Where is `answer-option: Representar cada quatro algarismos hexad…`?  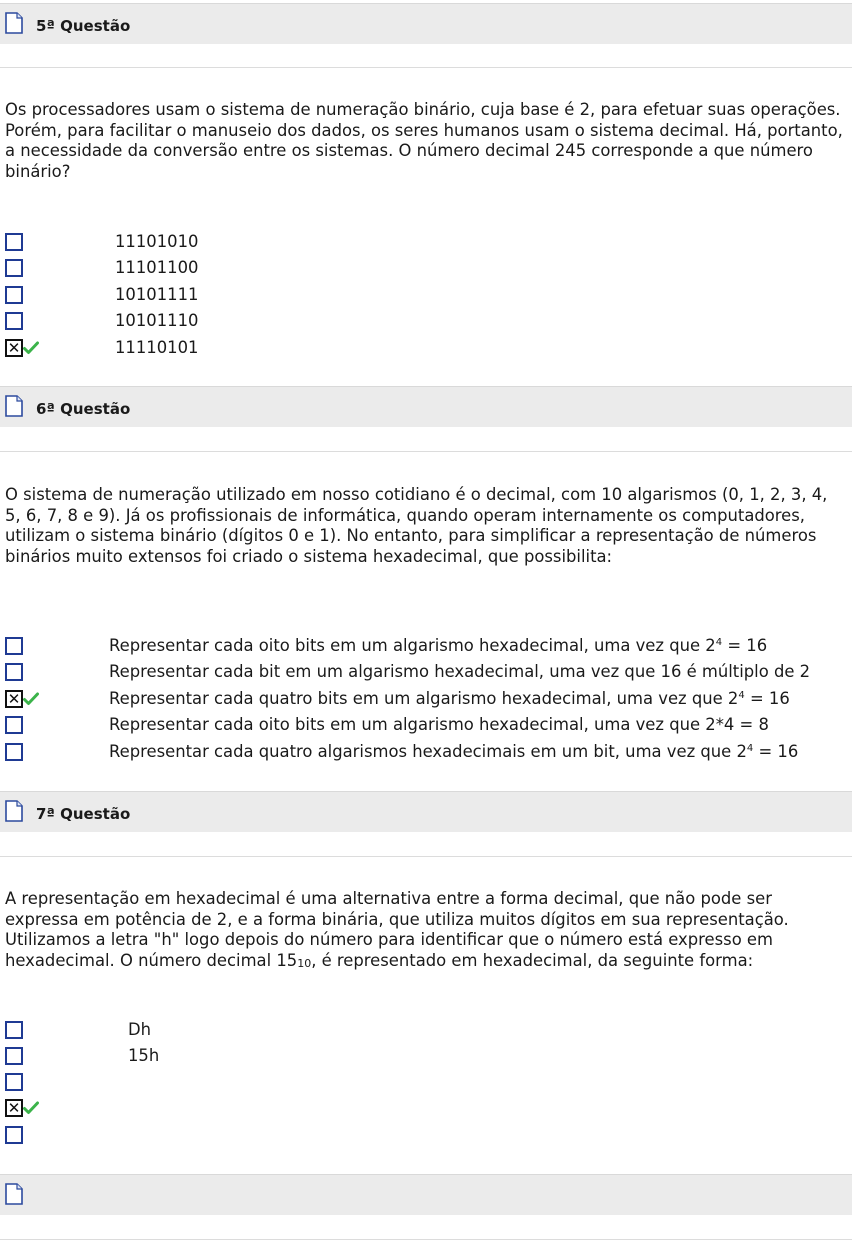 answer-option: Representar cada quatro algarismos hexad… is located at coordinates (425, 752).